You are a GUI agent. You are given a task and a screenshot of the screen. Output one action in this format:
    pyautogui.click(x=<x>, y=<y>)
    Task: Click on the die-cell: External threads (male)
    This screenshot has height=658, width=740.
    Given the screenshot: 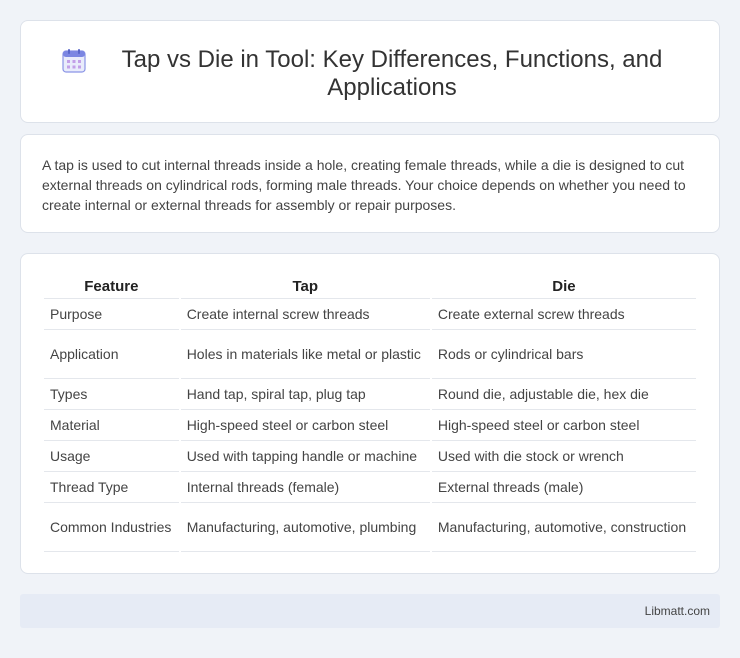 What is the action you would take?
    pyautogui.click(x=563, y=487)
    